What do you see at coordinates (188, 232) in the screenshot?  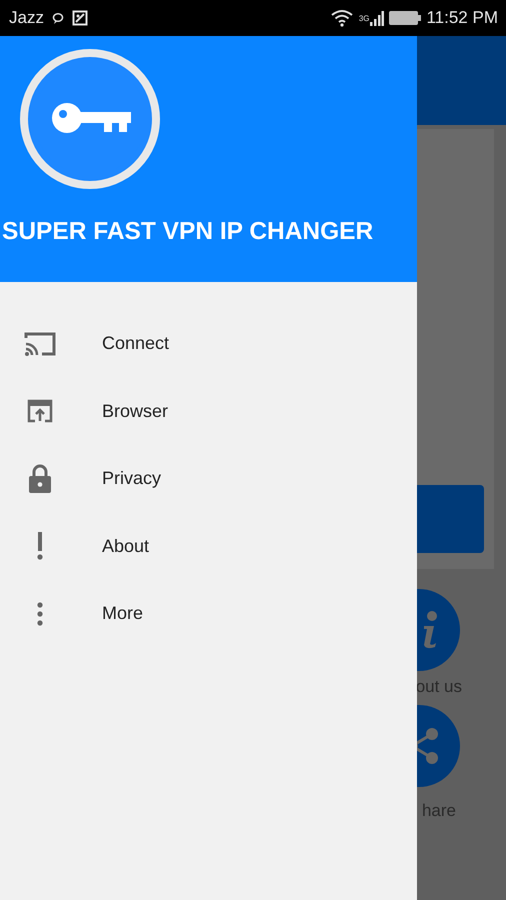 I see `app-title: SUPER FAST VPN IP CHANGER` at bounding box center [188, 232].